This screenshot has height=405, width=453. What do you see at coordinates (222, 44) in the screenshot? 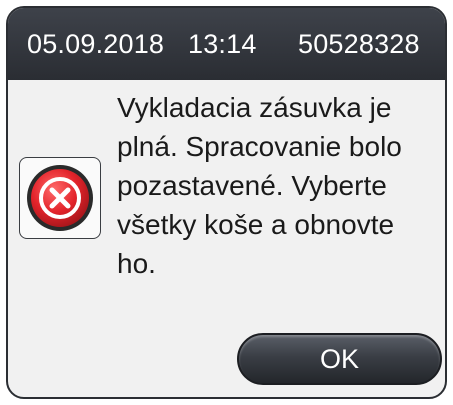
I see `header-time: 13:14` at bounding box center [222, 44].